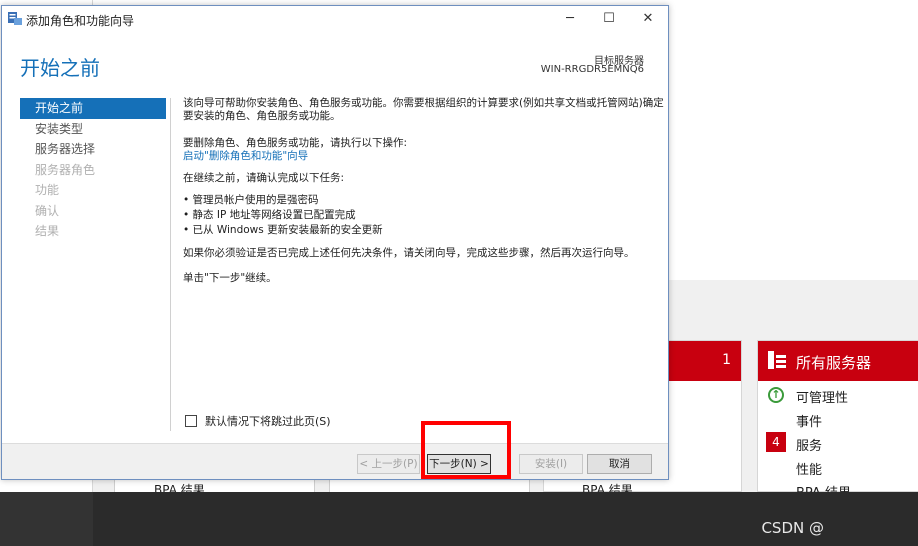 This screenshot has width=918, height=546. What do you see at coordinates (80, 21) in the screenshot?
I see `window-title: 添加角色和功能向导` at bounding box center [80, 21].